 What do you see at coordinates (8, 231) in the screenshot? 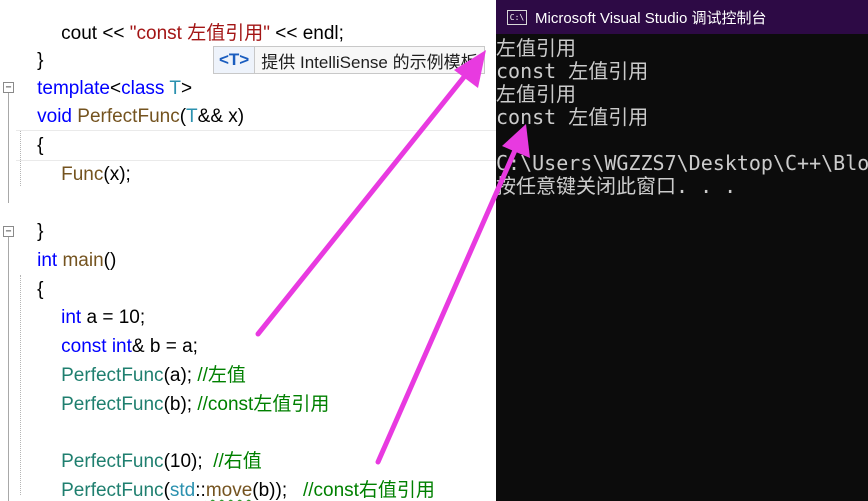
I see `collapse-main-icon: −` at bounding box center [8, 231].